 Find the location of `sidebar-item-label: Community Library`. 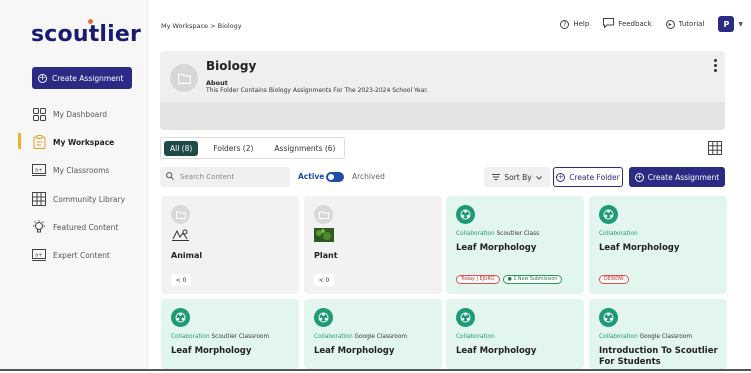

sidebar-item-label: Community Library is located at coordinates (89, 199).